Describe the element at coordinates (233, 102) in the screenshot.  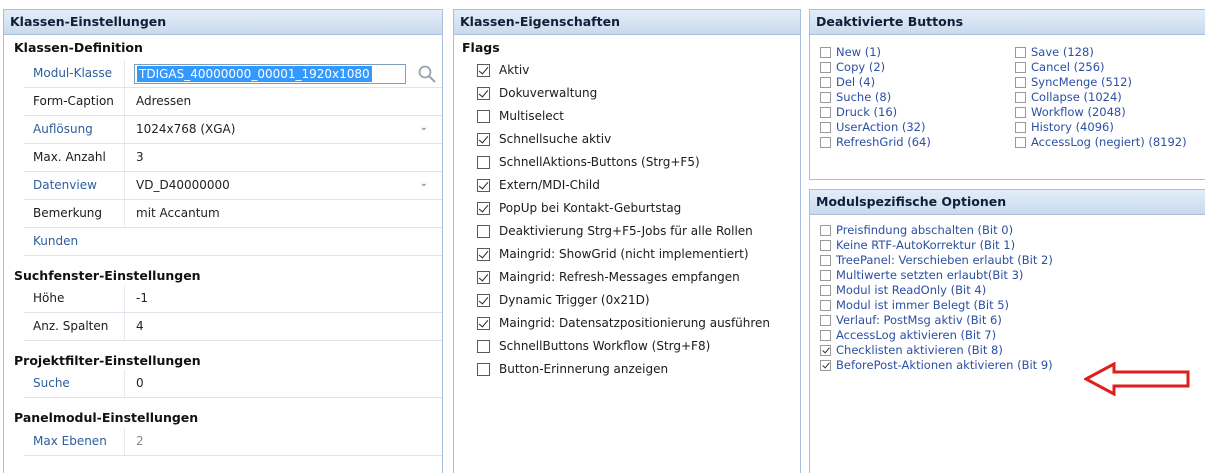
I see `row-form-caption: Form-Caption Adressen` at that location.